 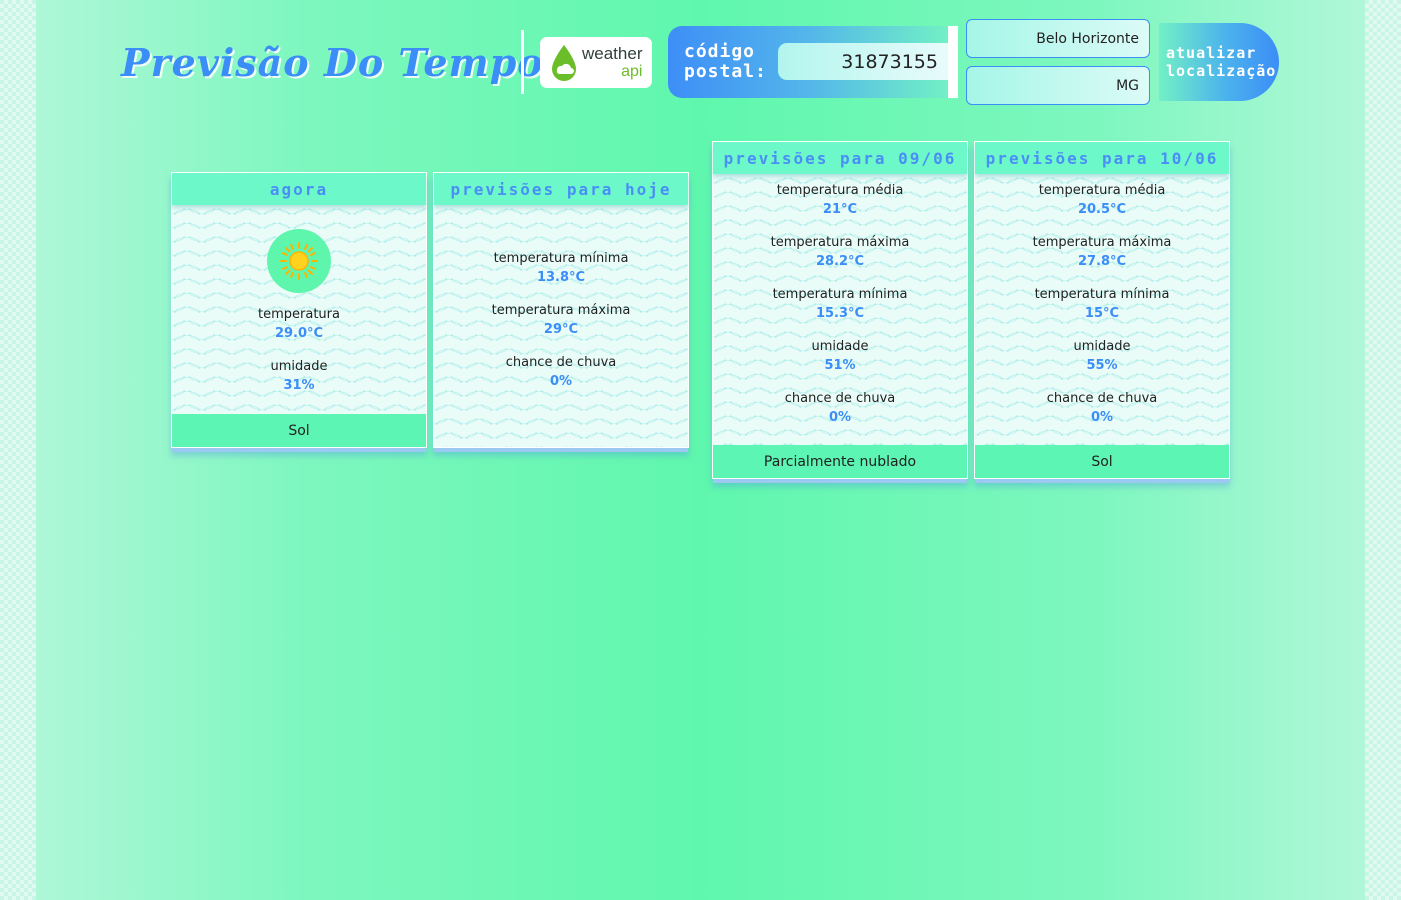 What do you see at coordinates (1102, 158) in the screenshot?
I see `card-day2-title: previsões para 10/06` at bounding box center [1102, 158].